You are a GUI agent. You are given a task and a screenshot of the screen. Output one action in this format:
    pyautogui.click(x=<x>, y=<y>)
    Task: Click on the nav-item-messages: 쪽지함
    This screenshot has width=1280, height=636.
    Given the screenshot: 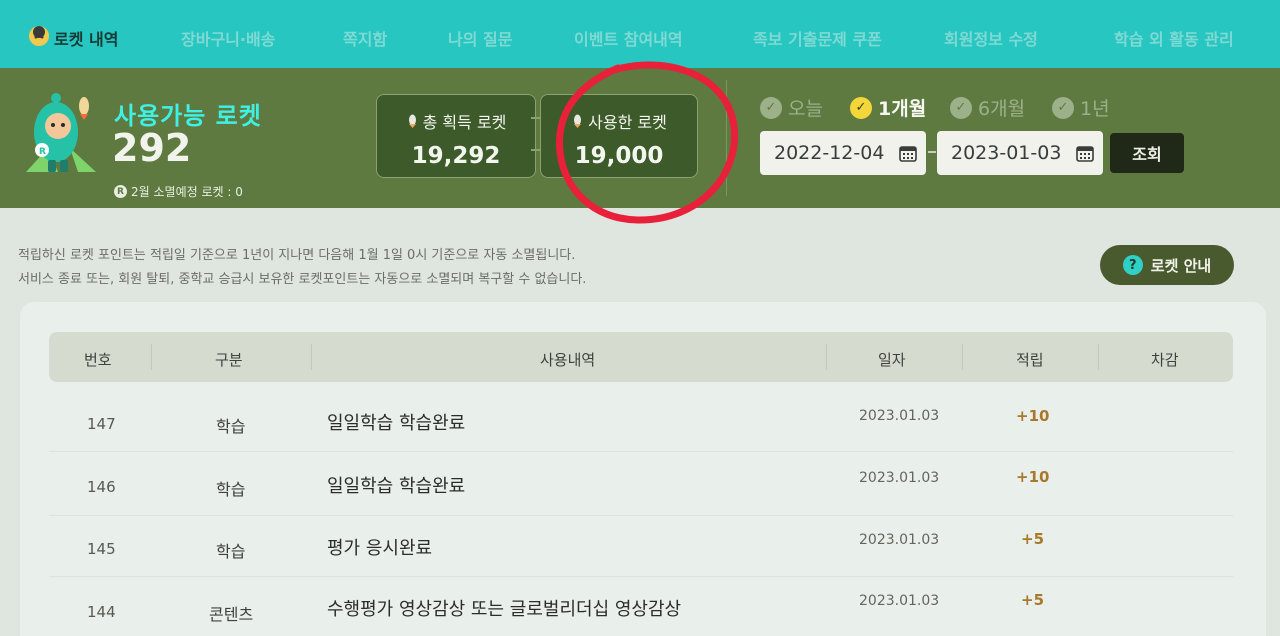 What is the action you would take?
    pyautogui.click(x=365, y=38)
    